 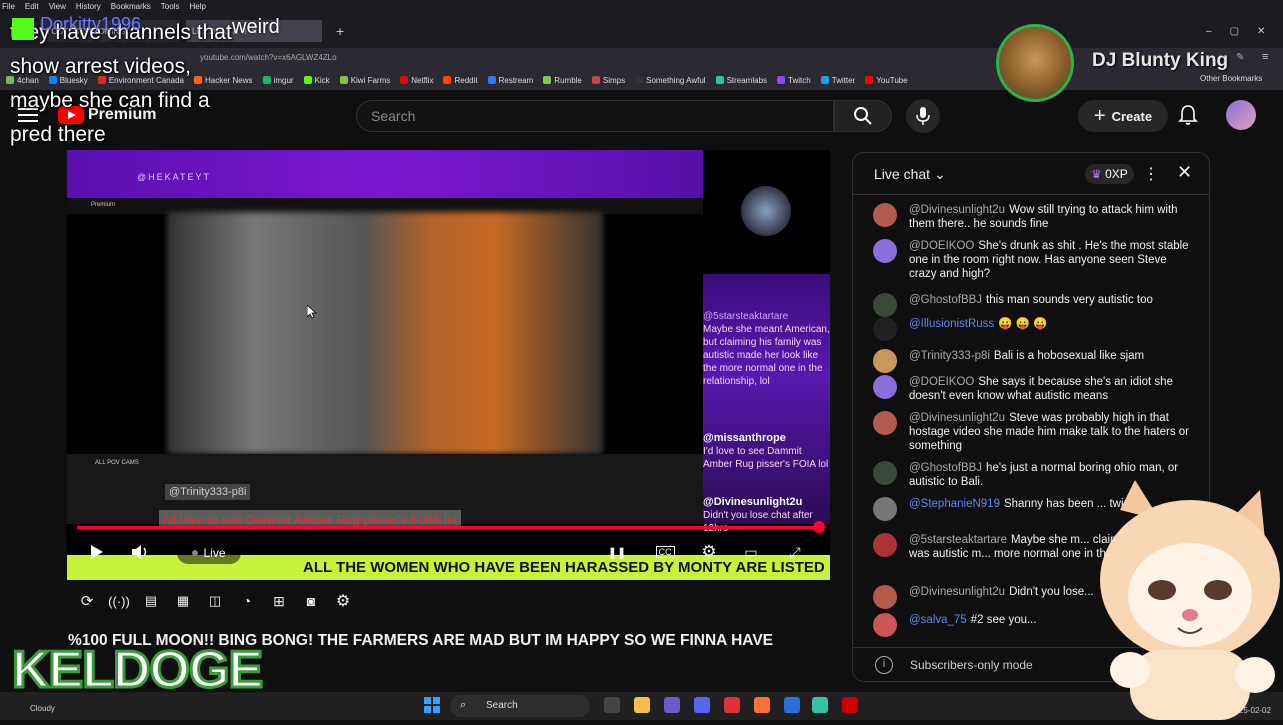 What do you see at coordinates (1123, 116) in the screenshot?
I see `create-button: + Create` at bounding box center [1123, 116].